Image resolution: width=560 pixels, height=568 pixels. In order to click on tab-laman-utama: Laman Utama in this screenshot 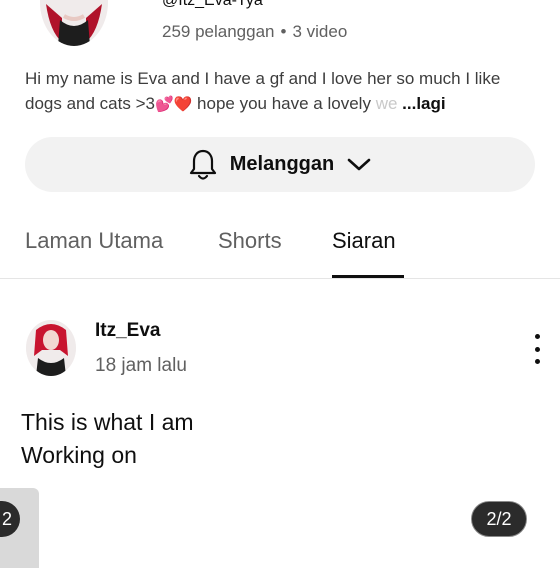, I will do `click(94, 241)`.